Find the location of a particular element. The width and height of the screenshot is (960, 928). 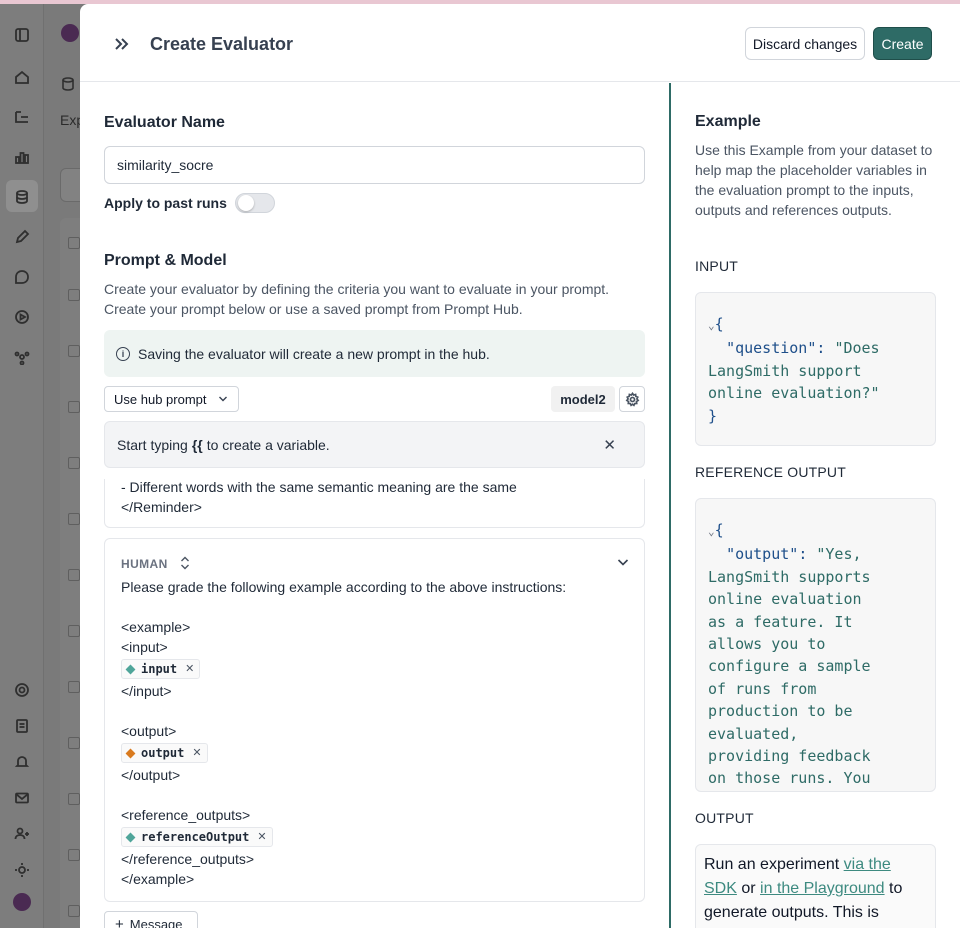

user-avatar is located at coordinates (22, 902).